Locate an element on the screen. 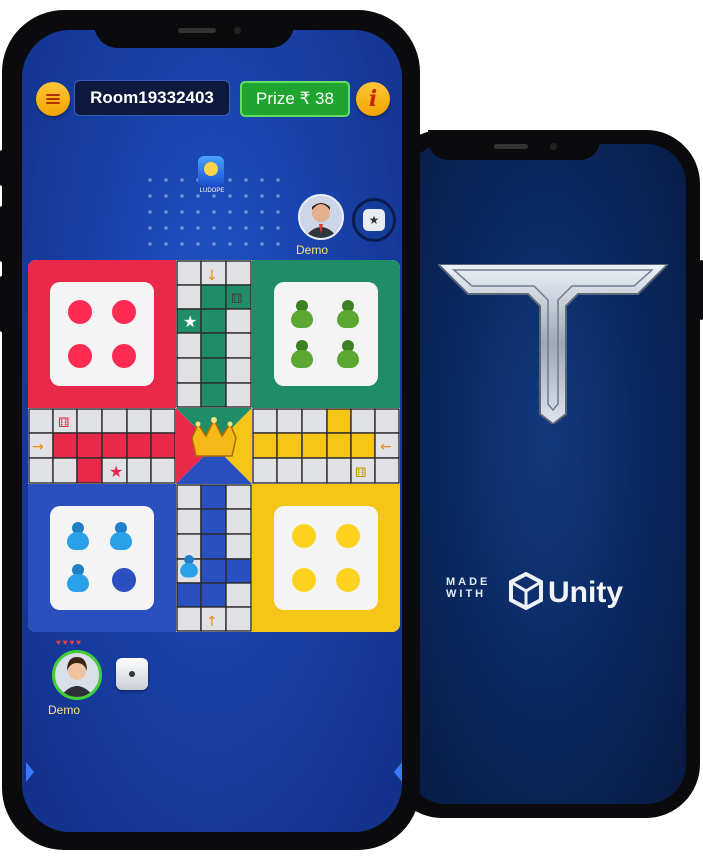 The height and width of the screenshot is (858, 703). star-icon: ★ is located at coordinates (374, 220).